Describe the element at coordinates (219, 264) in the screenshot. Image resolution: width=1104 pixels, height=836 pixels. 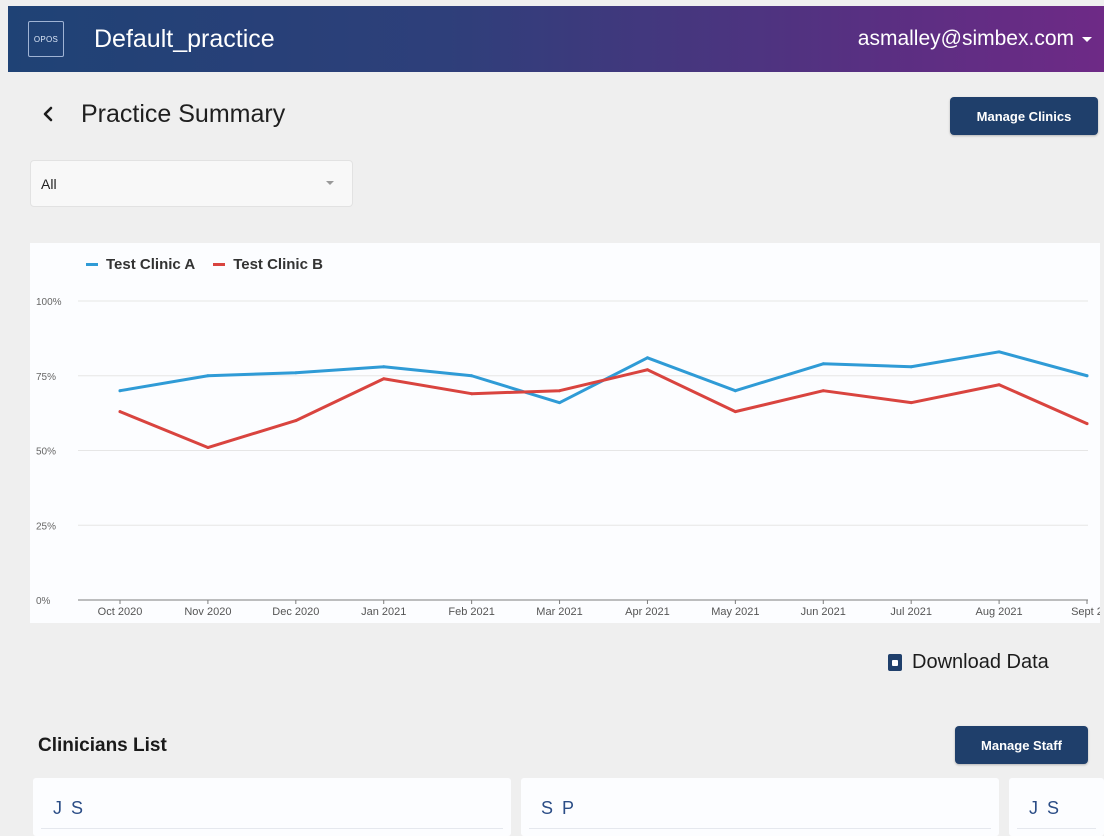
I see `legend-swatch-clinic-b` at that location.